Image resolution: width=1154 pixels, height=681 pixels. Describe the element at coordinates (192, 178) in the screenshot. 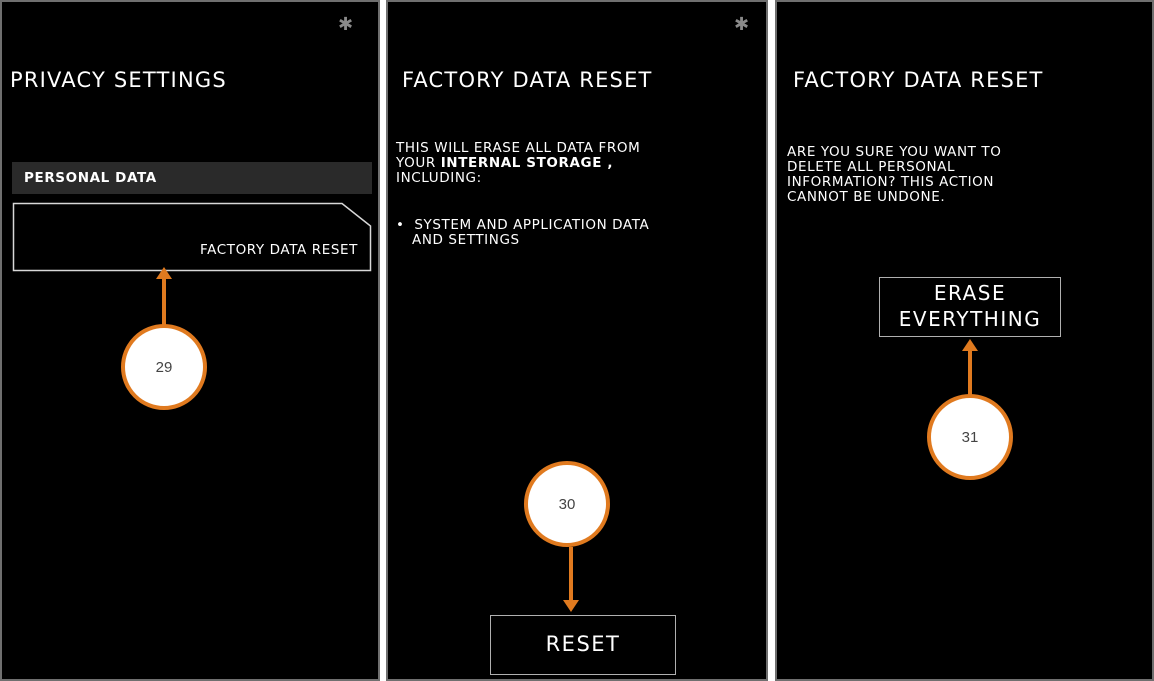

I see `section-header-personal-data: PERSONAL DATA` at that location.